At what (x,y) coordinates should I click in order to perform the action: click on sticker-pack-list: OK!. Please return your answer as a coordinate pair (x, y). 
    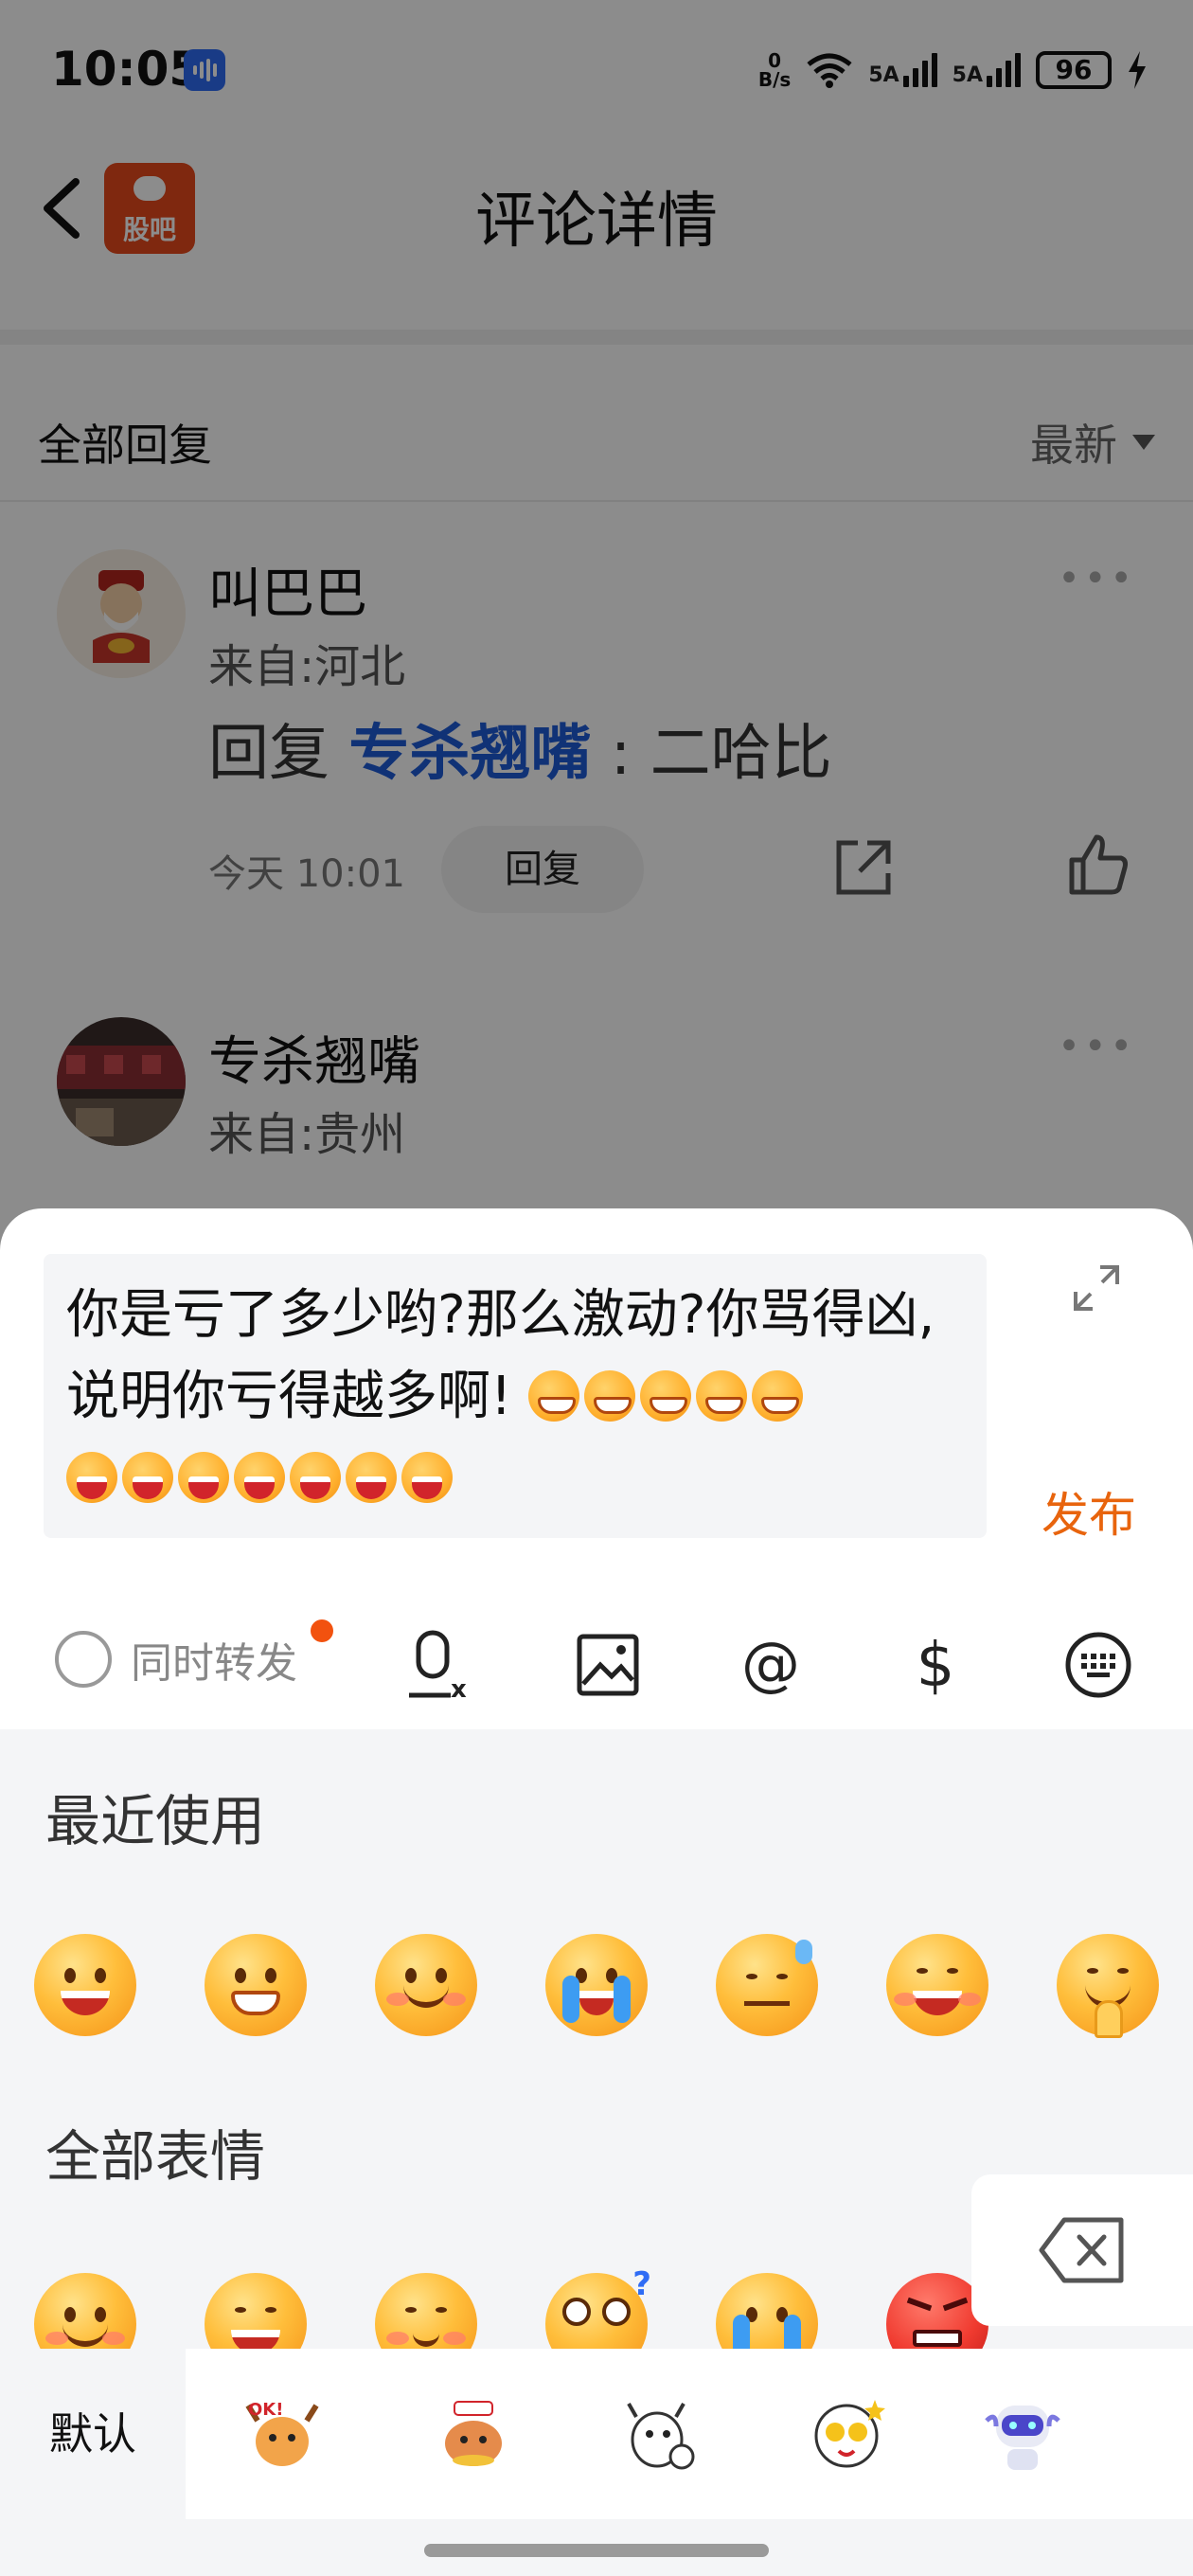
    Looking at the image, I should click on (689, 2434).